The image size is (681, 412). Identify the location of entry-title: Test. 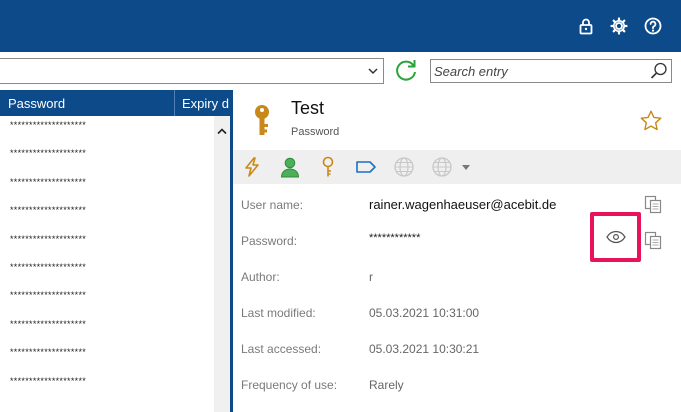
(308, 108).